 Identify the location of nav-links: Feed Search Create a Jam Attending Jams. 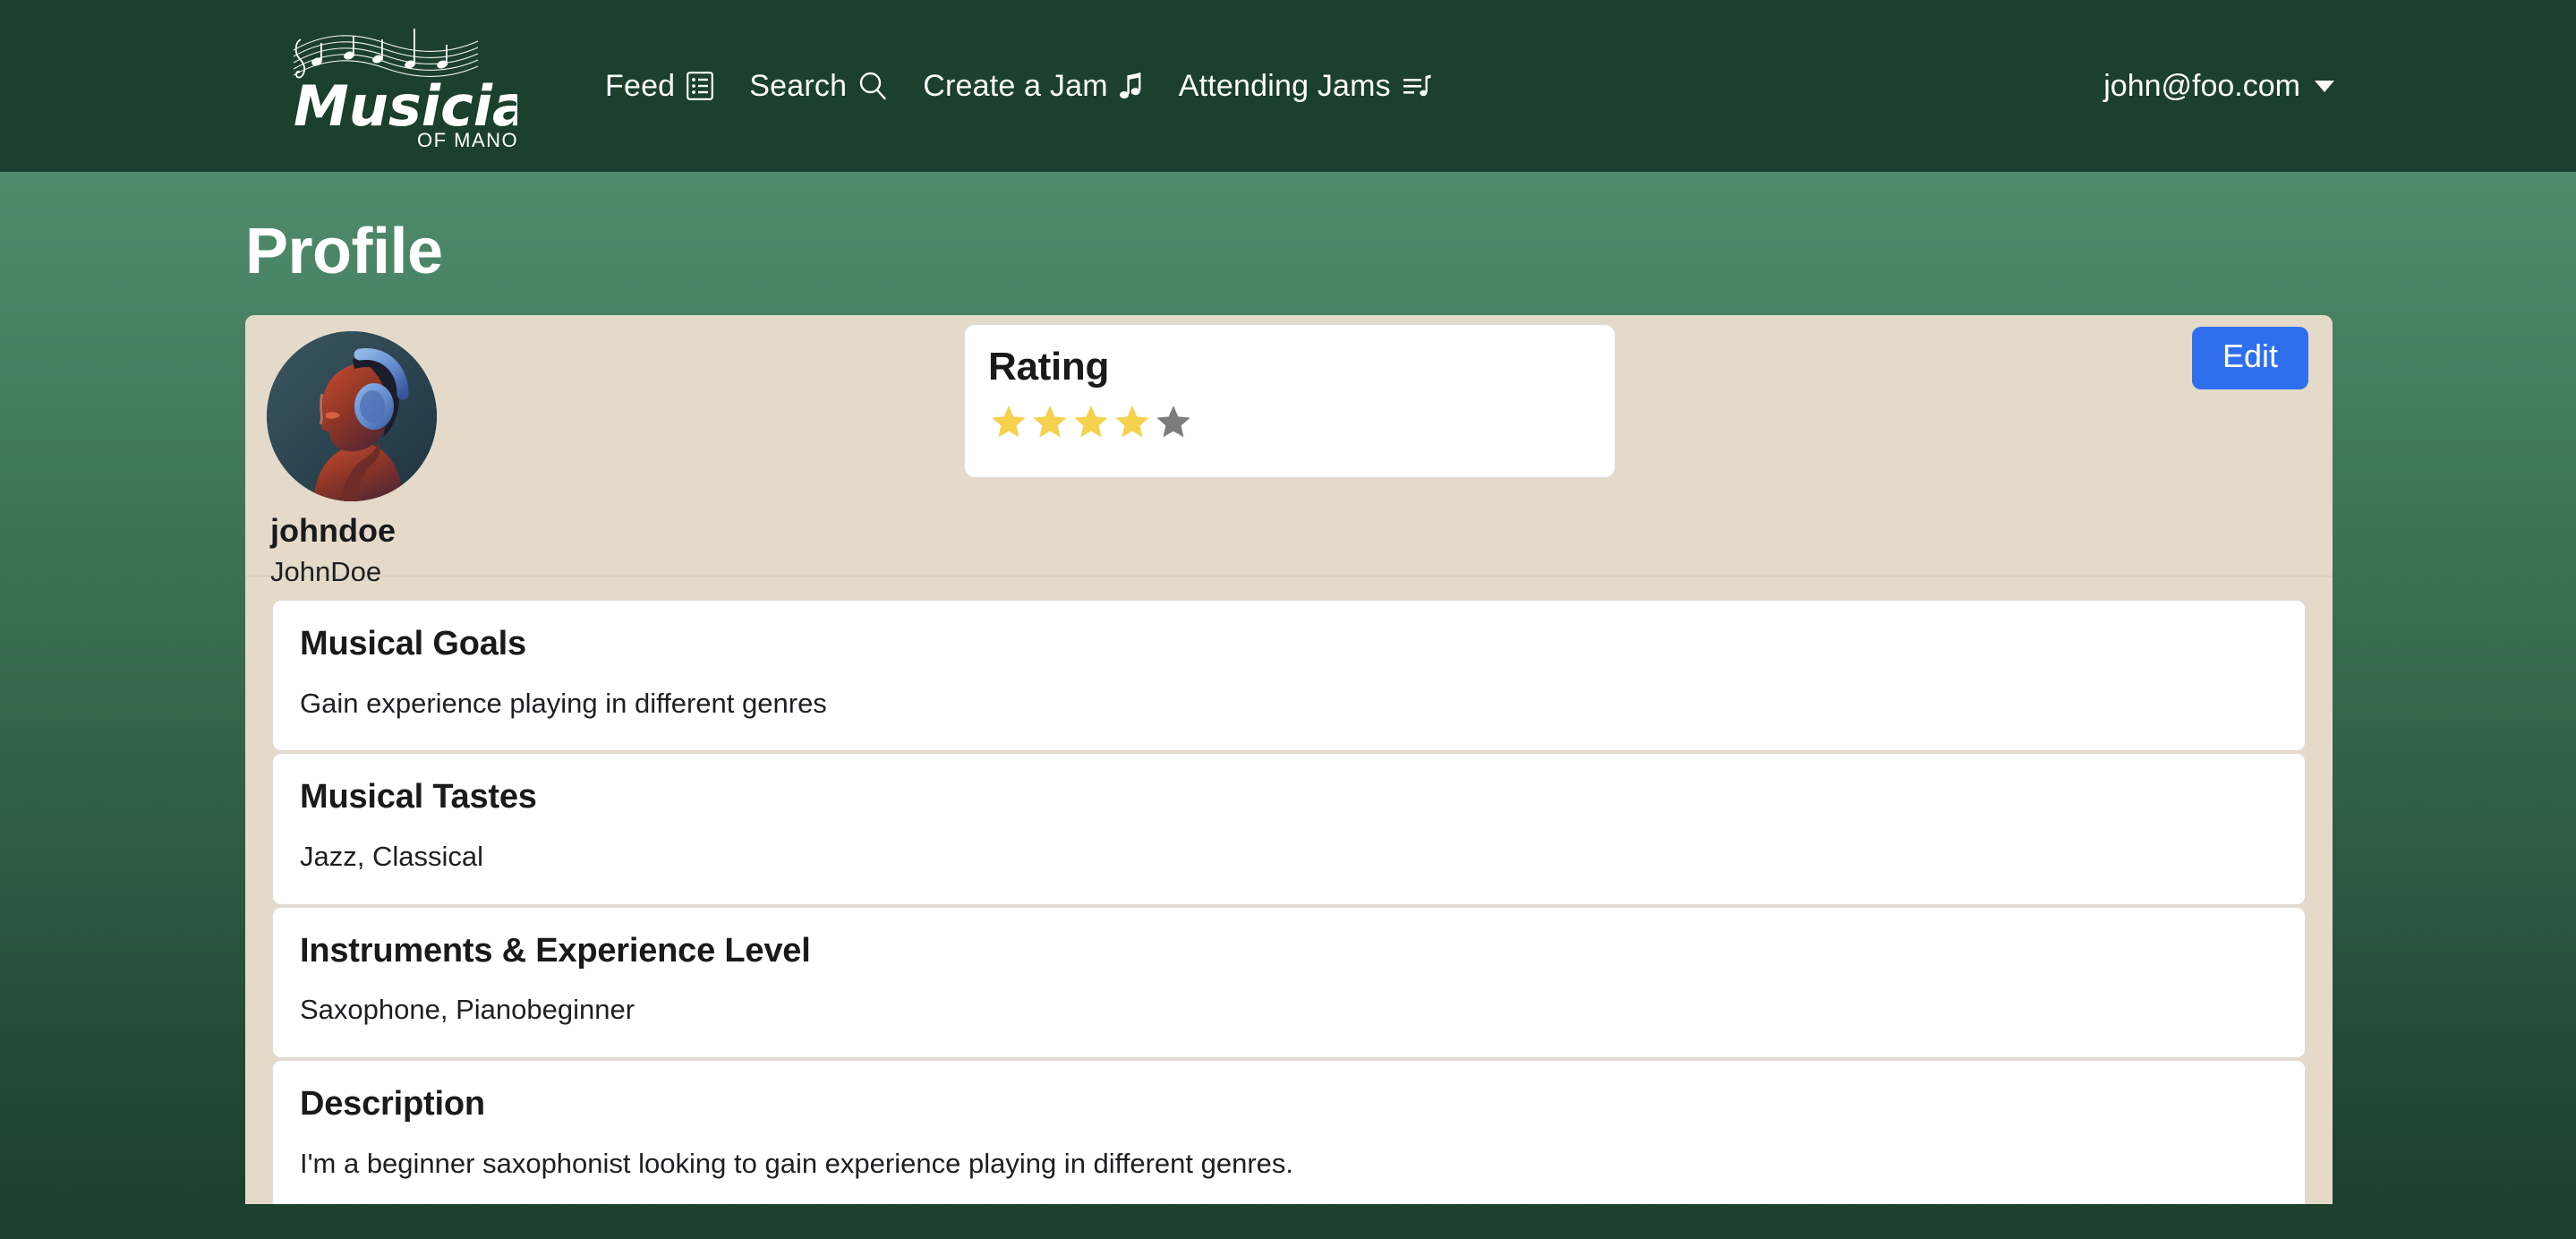
(1027, 86).